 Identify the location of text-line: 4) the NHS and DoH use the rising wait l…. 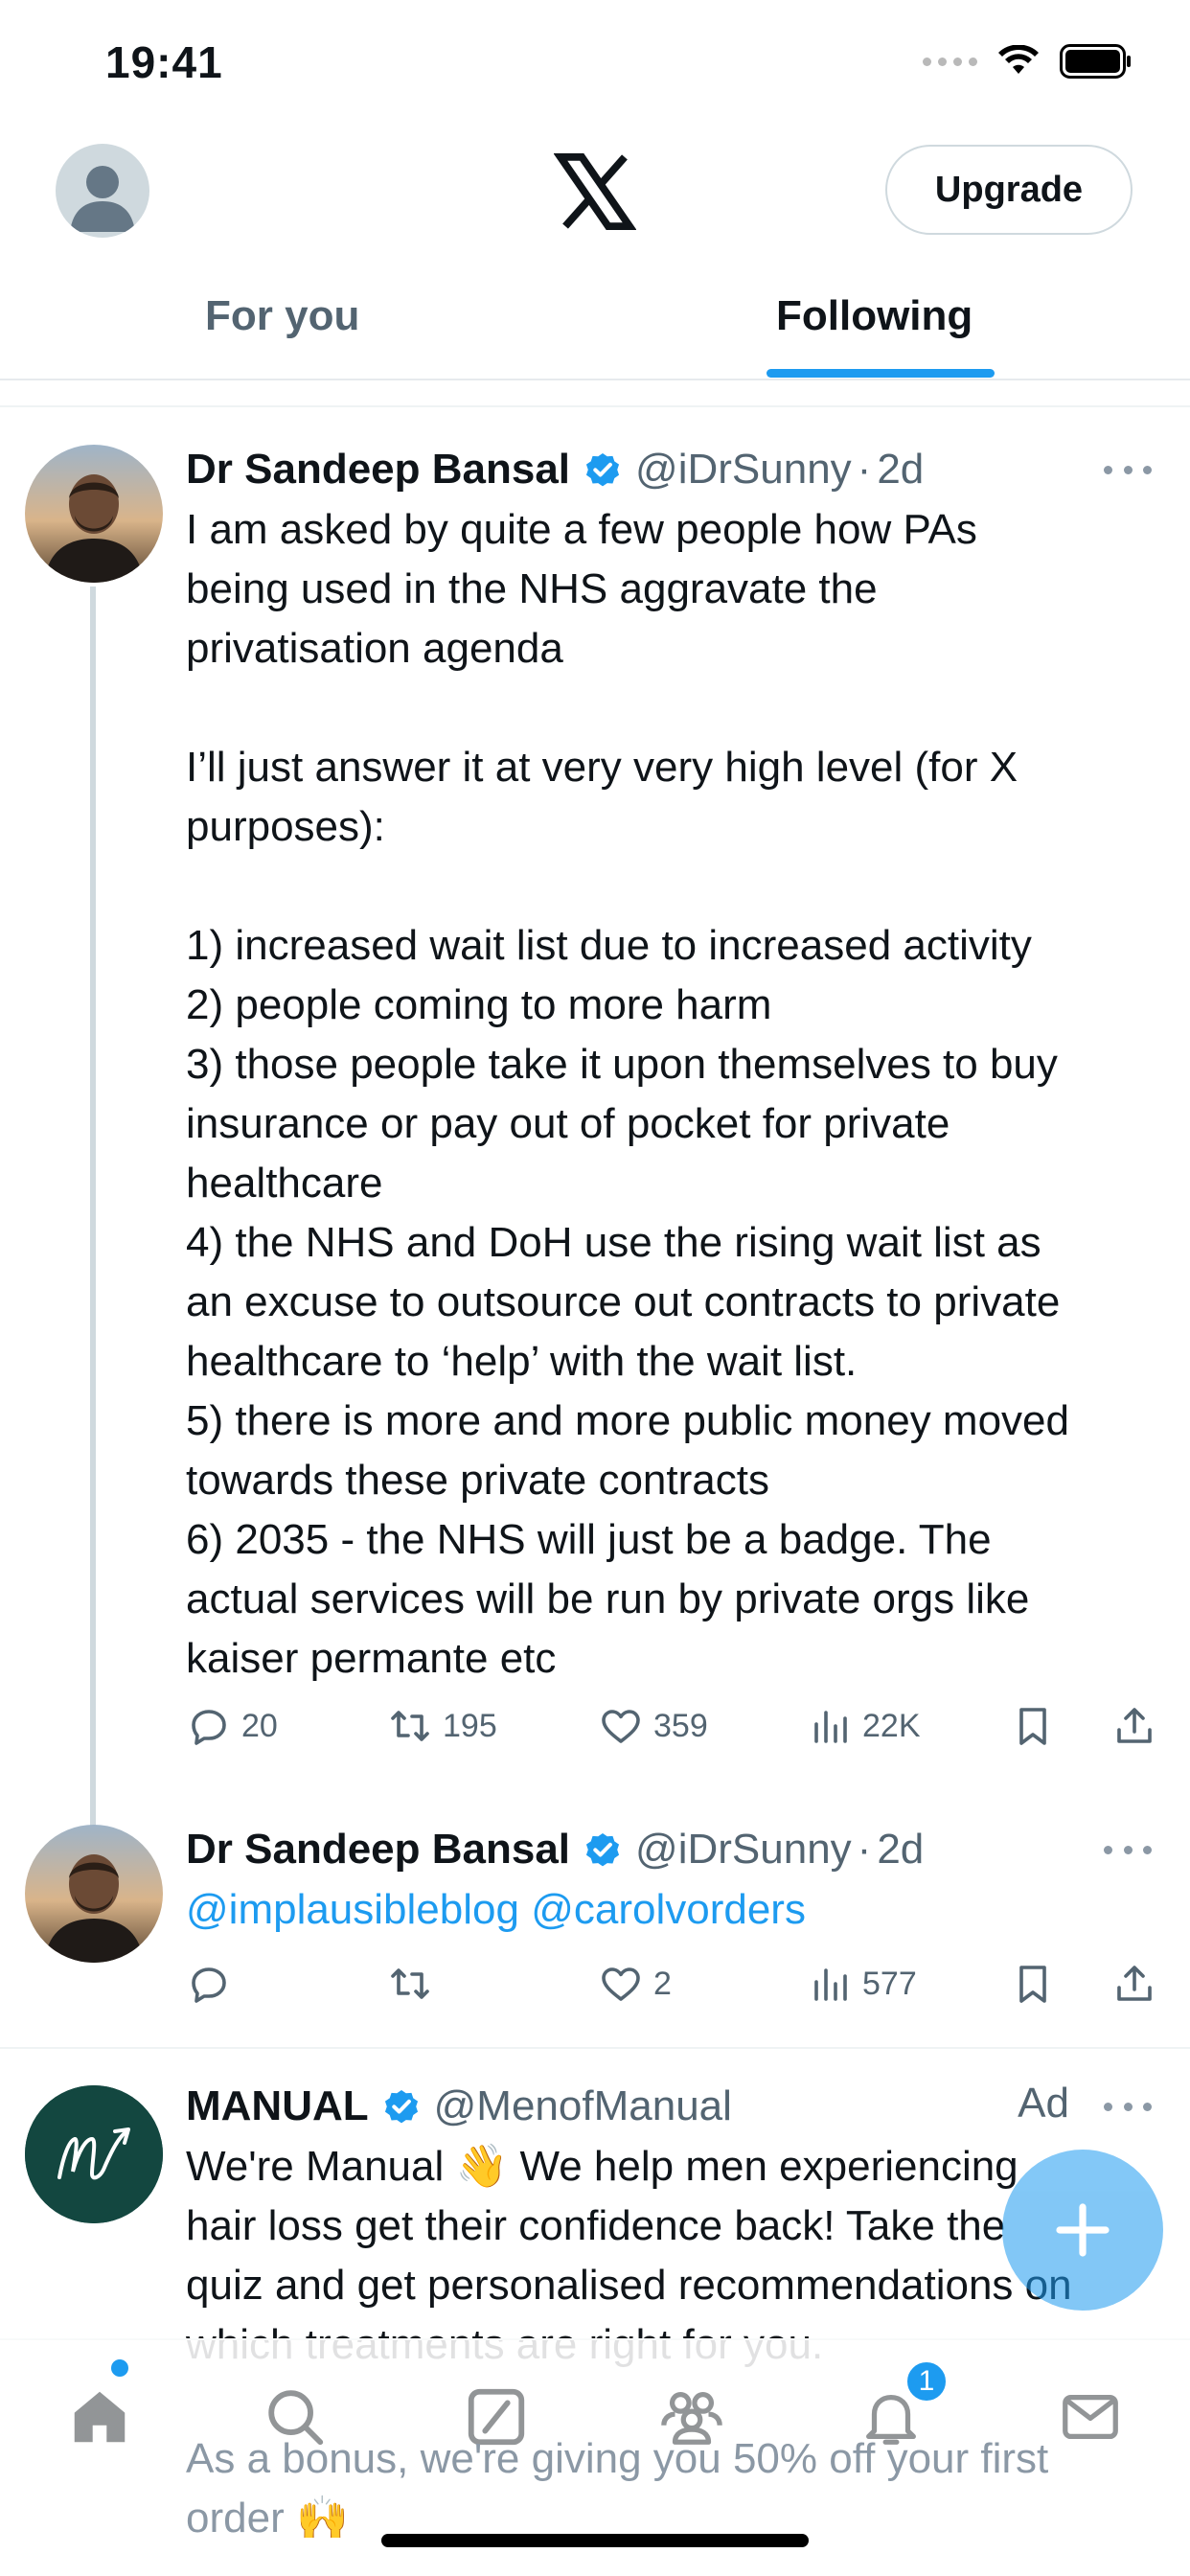
(614, 1242).